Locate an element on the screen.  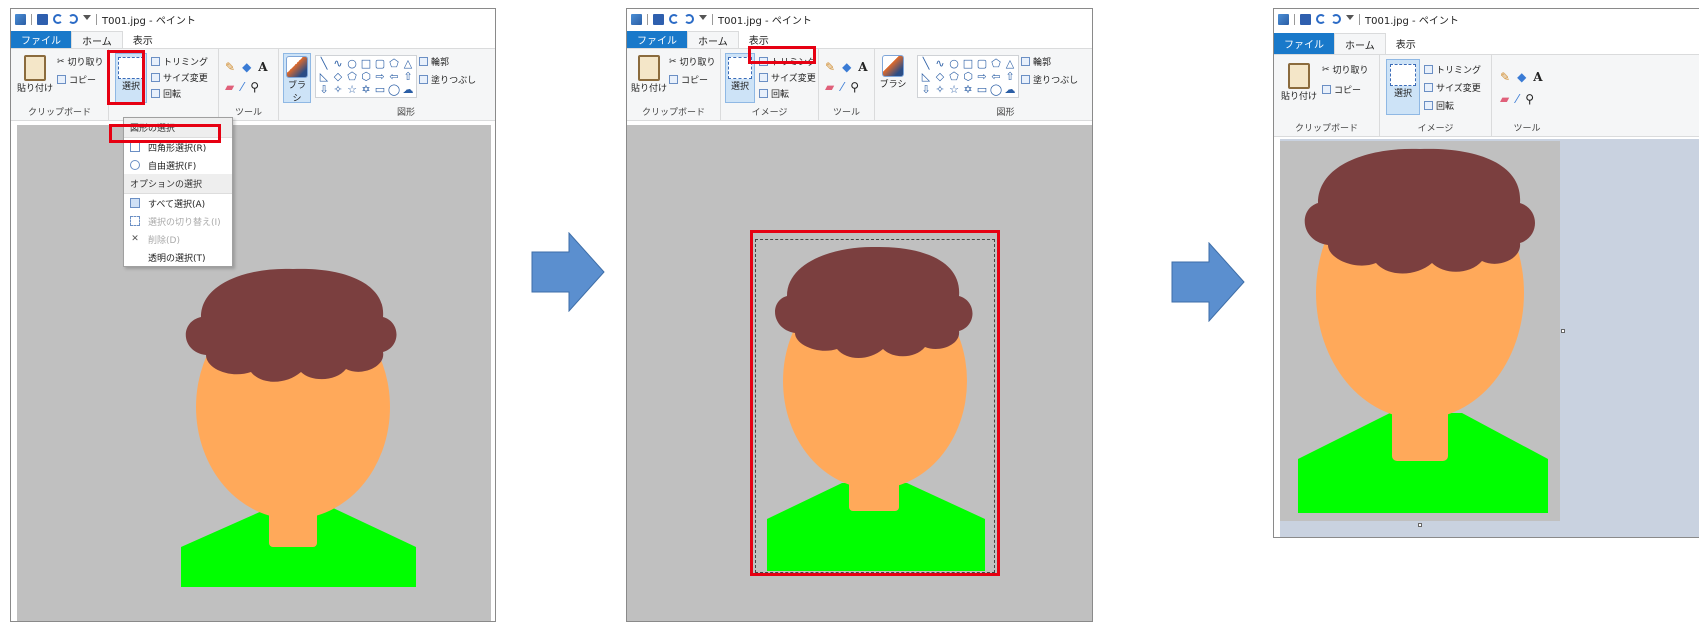
invert-select-item: 選択の切り替え(I) is located at coordinates (178, 221).